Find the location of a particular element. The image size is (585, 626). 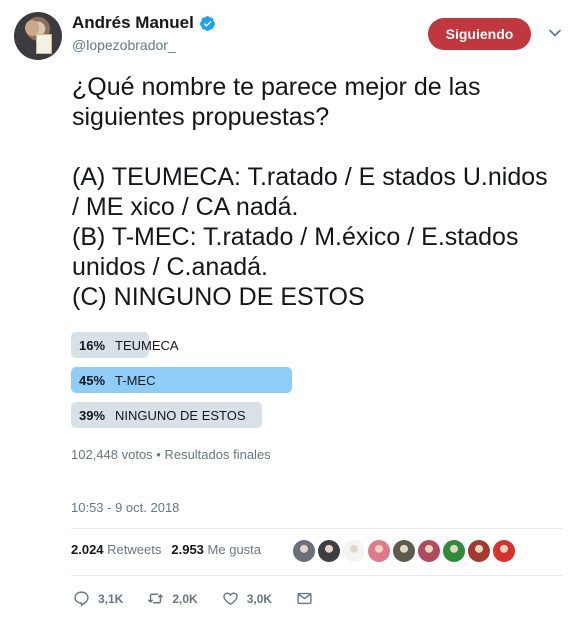

poll-option-text: T-MEC is located at coordinates (135, 380).